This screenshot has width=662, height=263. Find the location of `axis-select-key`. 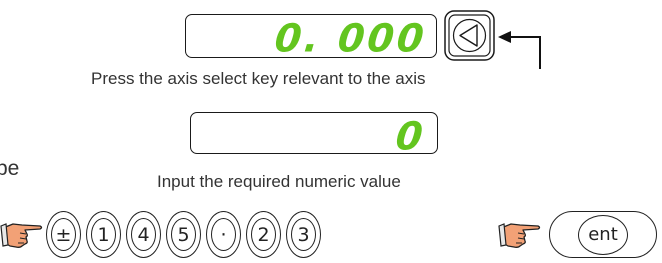

axis-select-key is located at coordinates (470, 36).